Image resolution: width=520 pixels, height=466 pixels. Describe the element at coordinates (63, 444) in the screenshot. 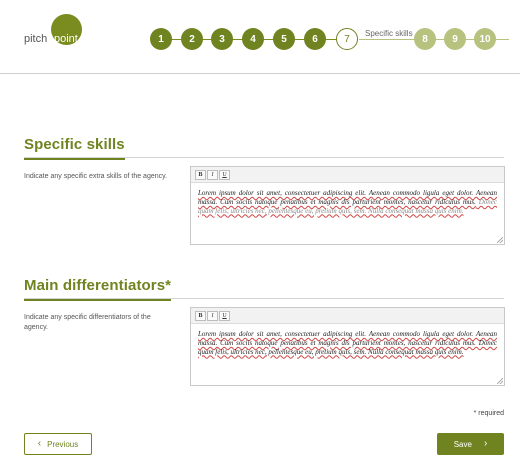

I see `previous-button-label: Previous` at that location.